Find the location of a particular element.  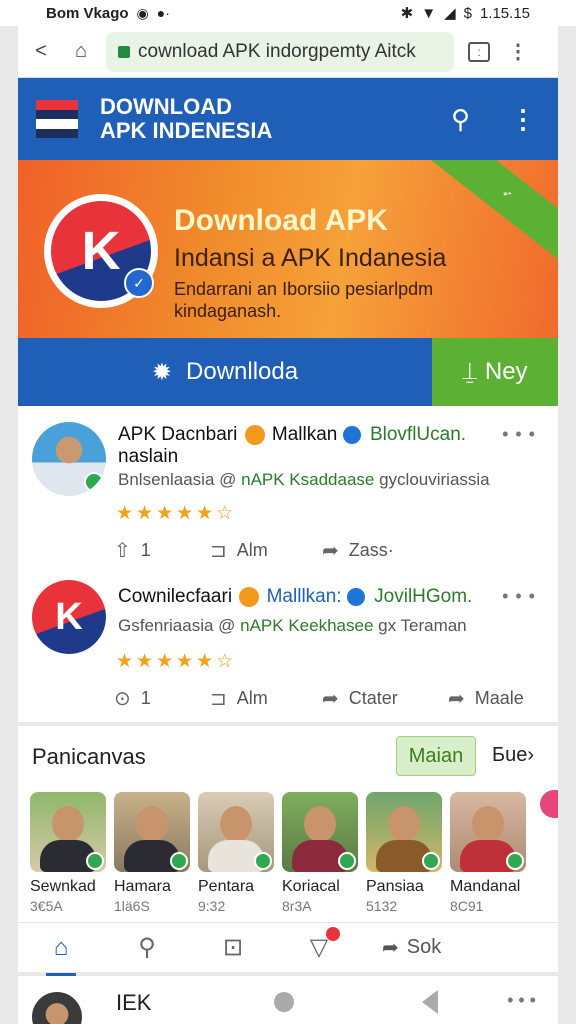

address-bar: cownload APK indorgpemty Aitck is located at coordinates (280, 51).